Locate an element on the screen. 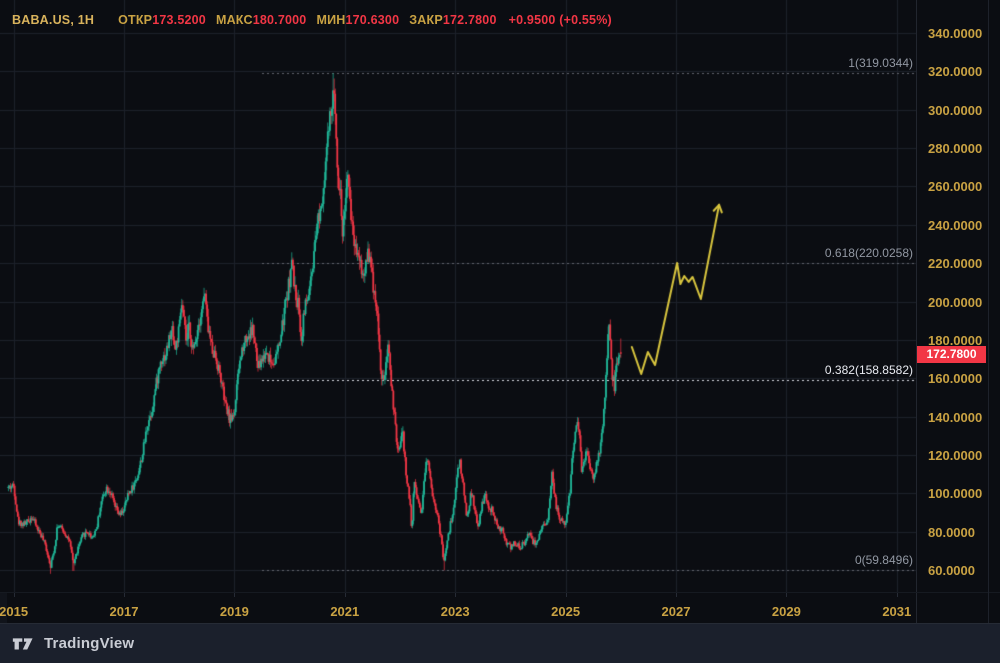 The image size is (1000, 663). time-axis-label: 2023 is located at coordinates (455, 611).